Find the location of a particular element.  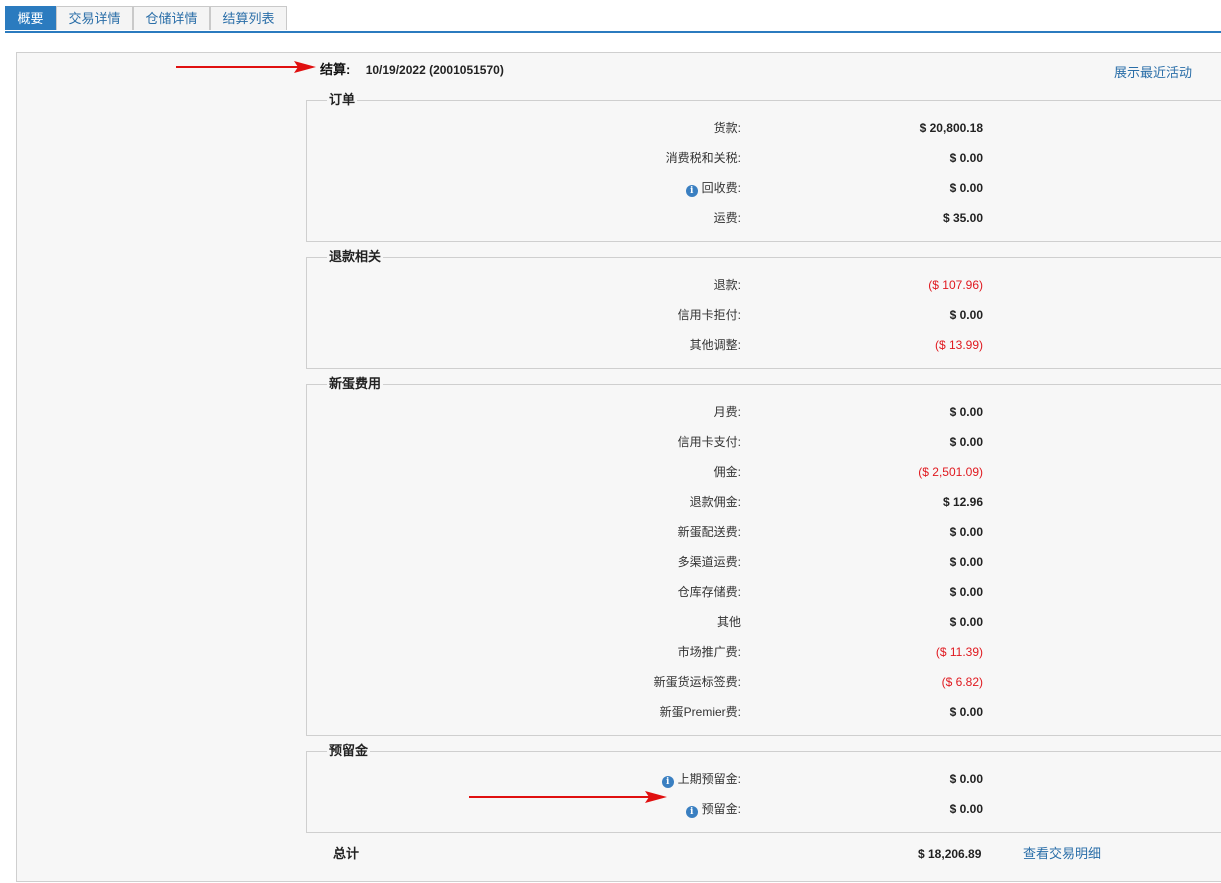

row-marketing-fee: 市场推广费: ($ 11.39) is located at coordinates (764, 652).